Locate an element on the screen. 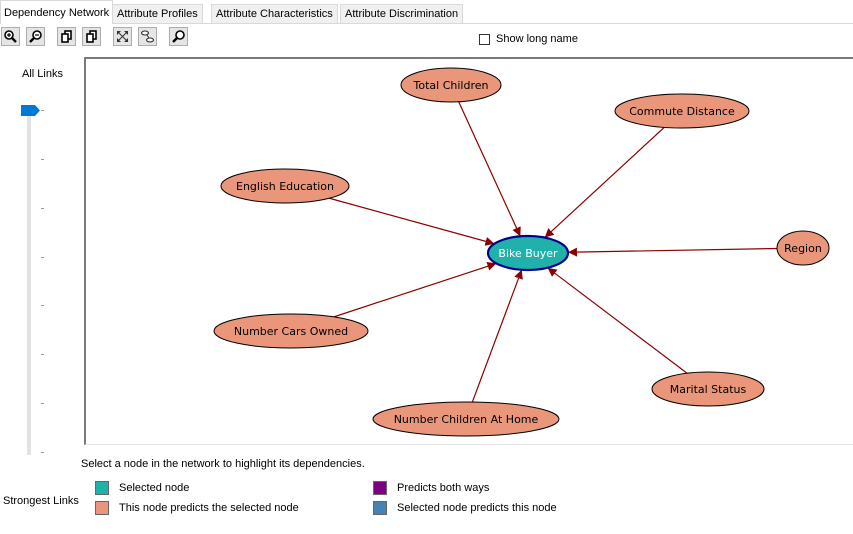 This screenshot has height=534, width=853. edge-marital-status-to-bike-buyer is located at coordinates (617, 320).